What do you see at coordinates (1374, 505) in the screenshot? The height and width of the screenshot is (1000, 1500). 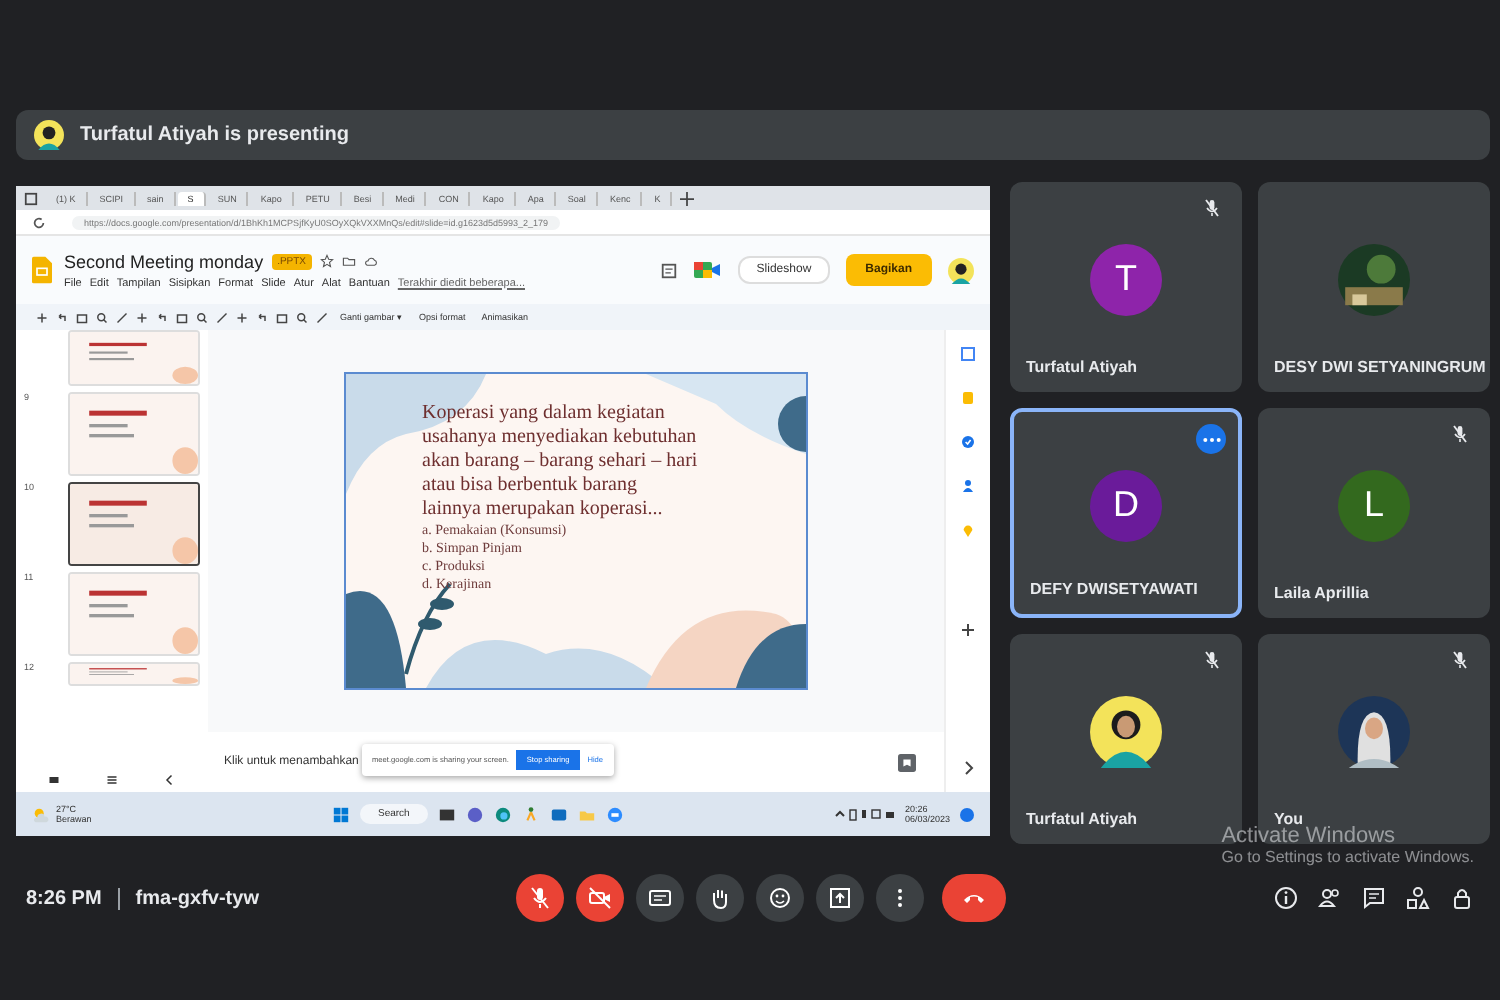 I see `avatar: L` at bounding box center [1374, 505].